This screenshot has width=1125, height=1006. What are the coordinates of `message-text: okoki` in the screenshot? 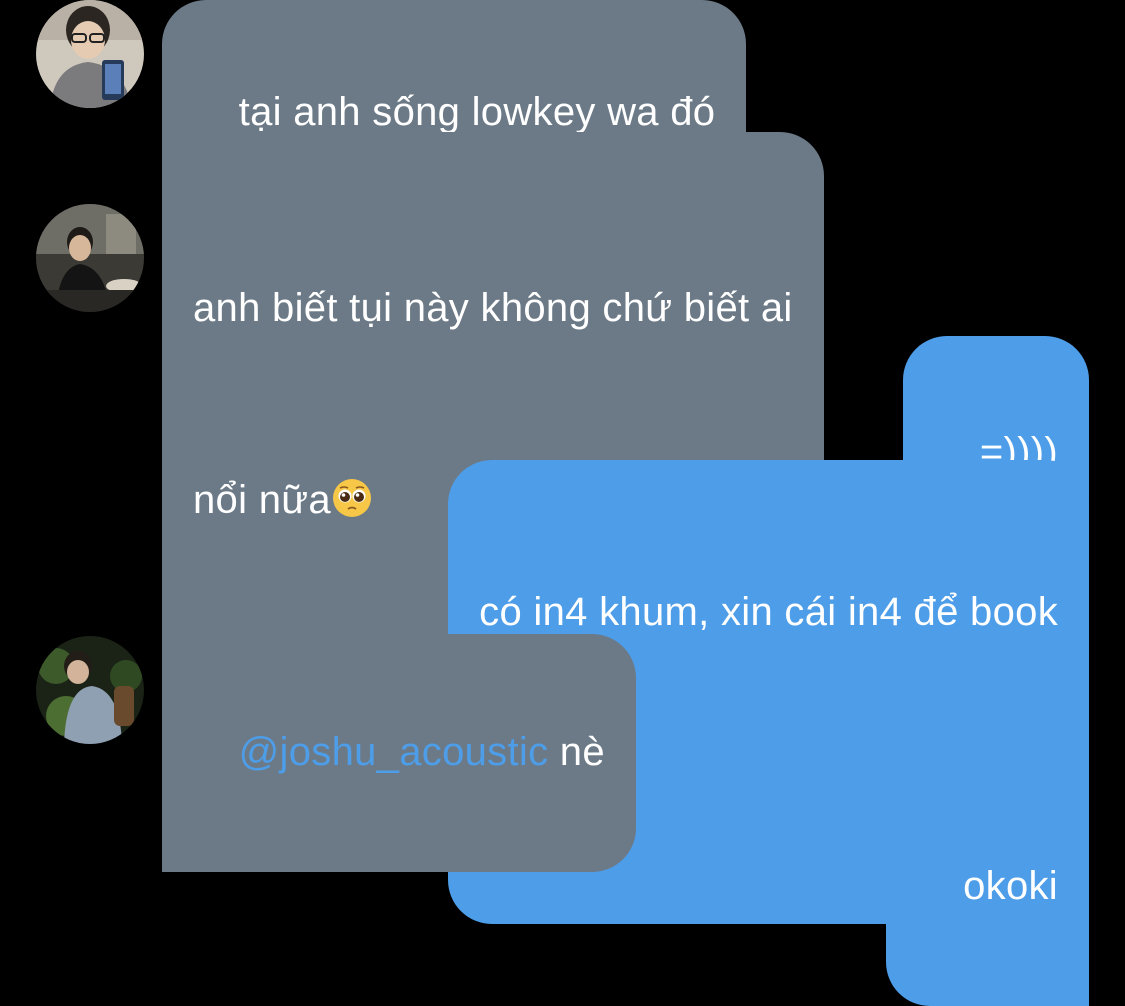 It's located at (1010, 886).